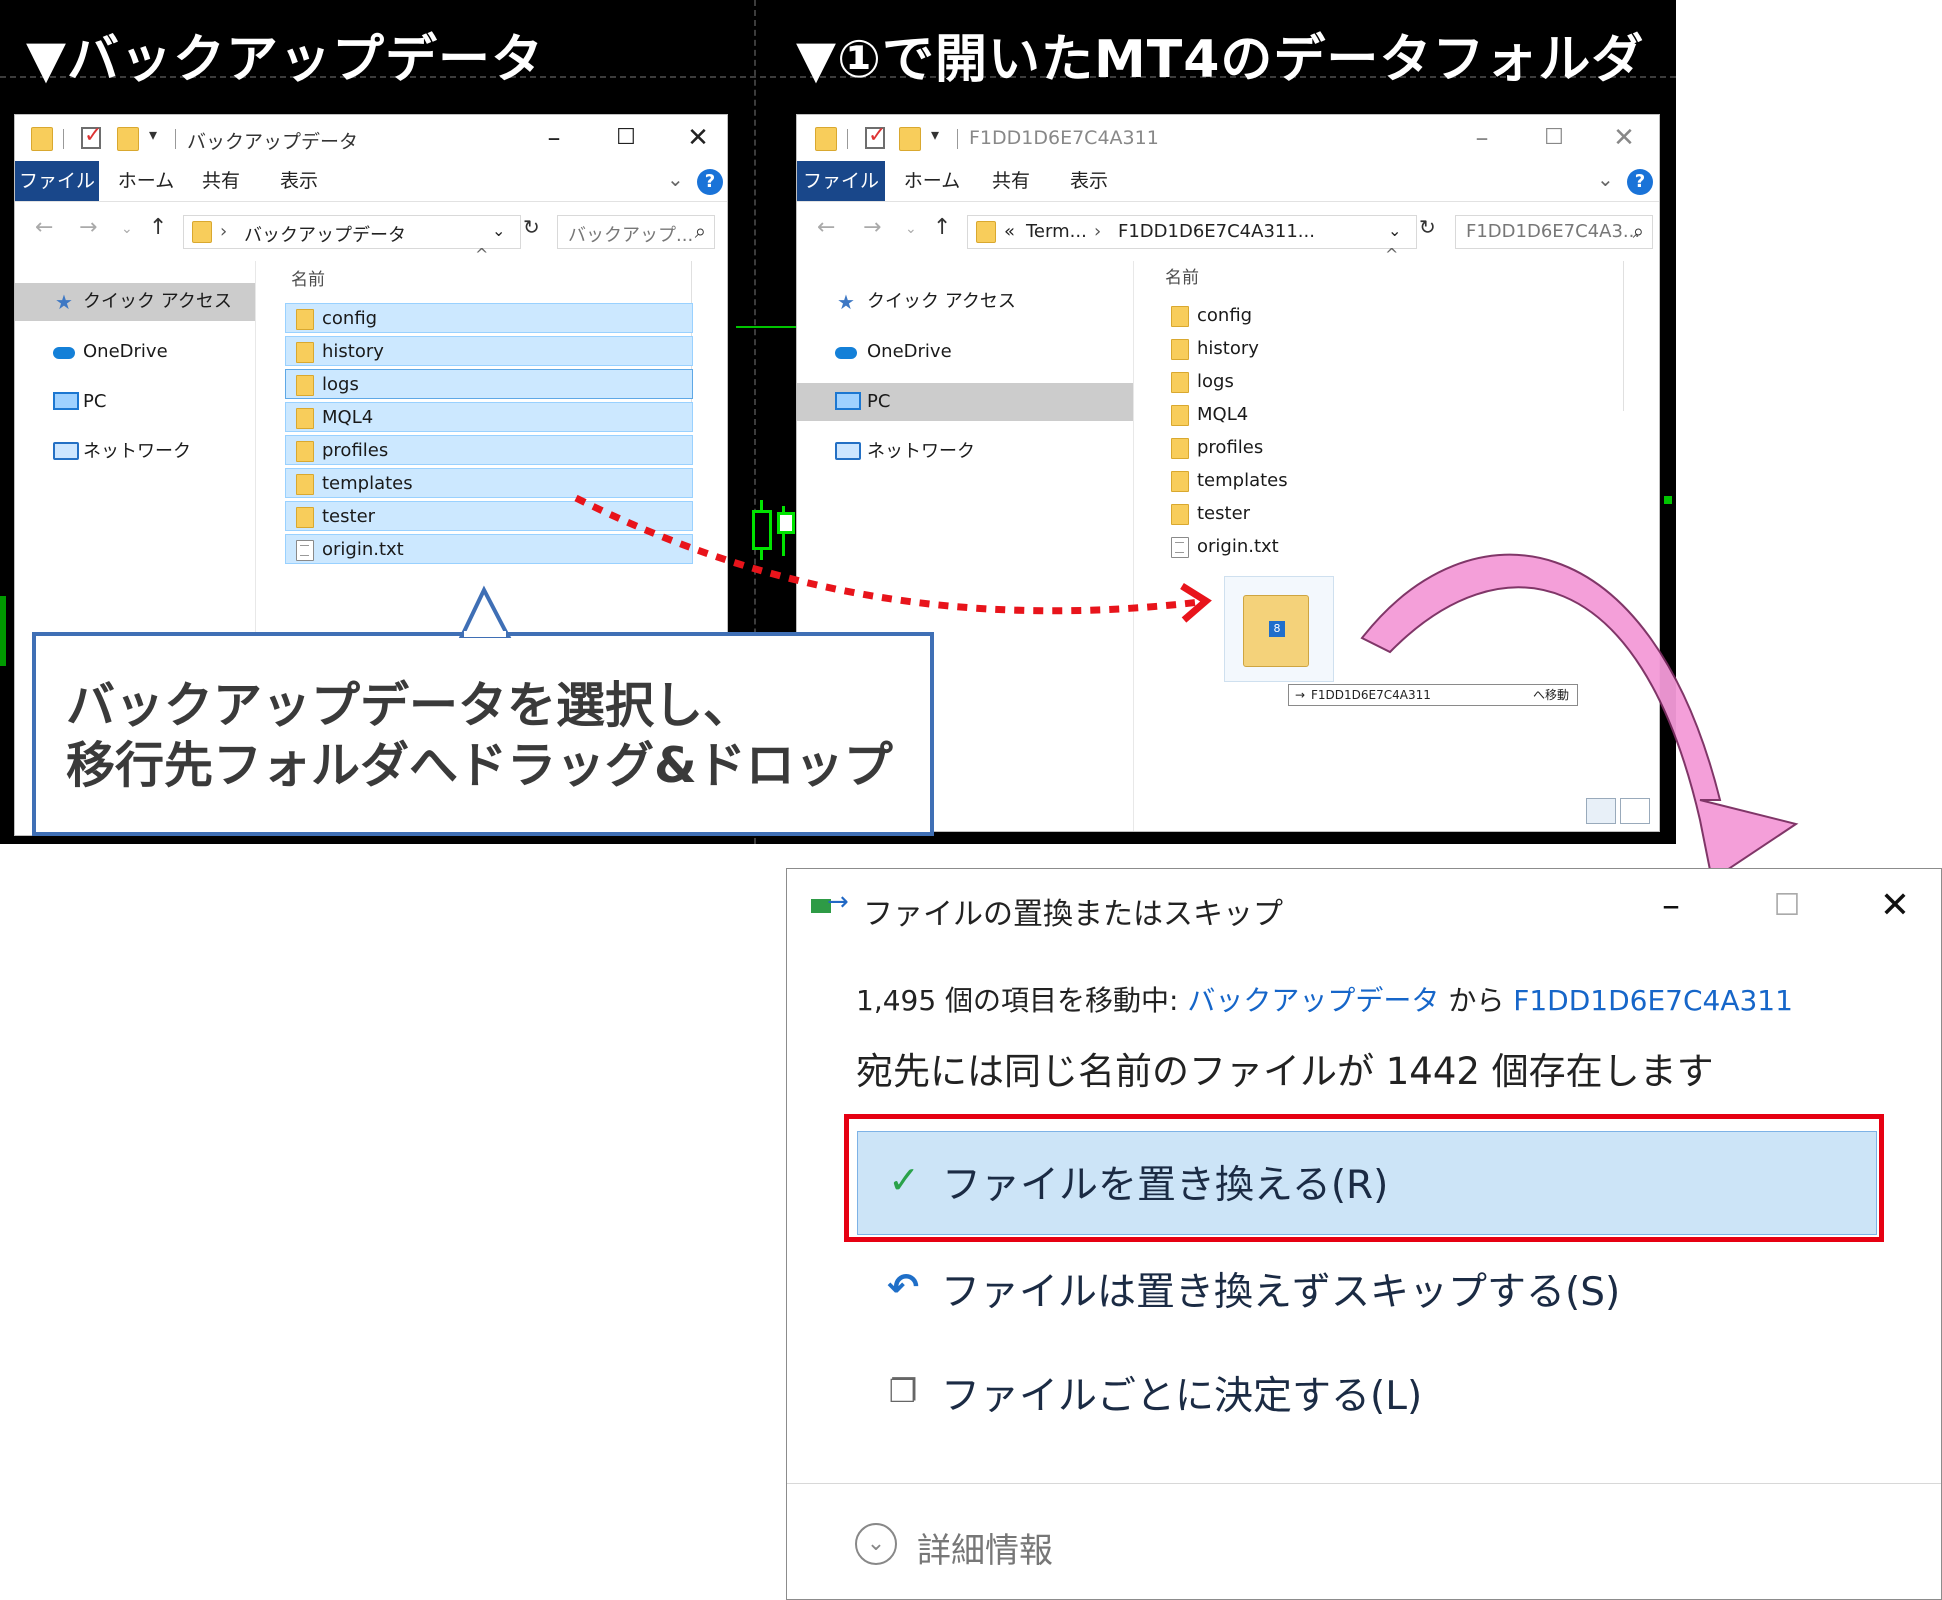  I want to click on skip-files-option: ↶ ファイルは置き換えずスキップする(S), so click(1367, 1291).